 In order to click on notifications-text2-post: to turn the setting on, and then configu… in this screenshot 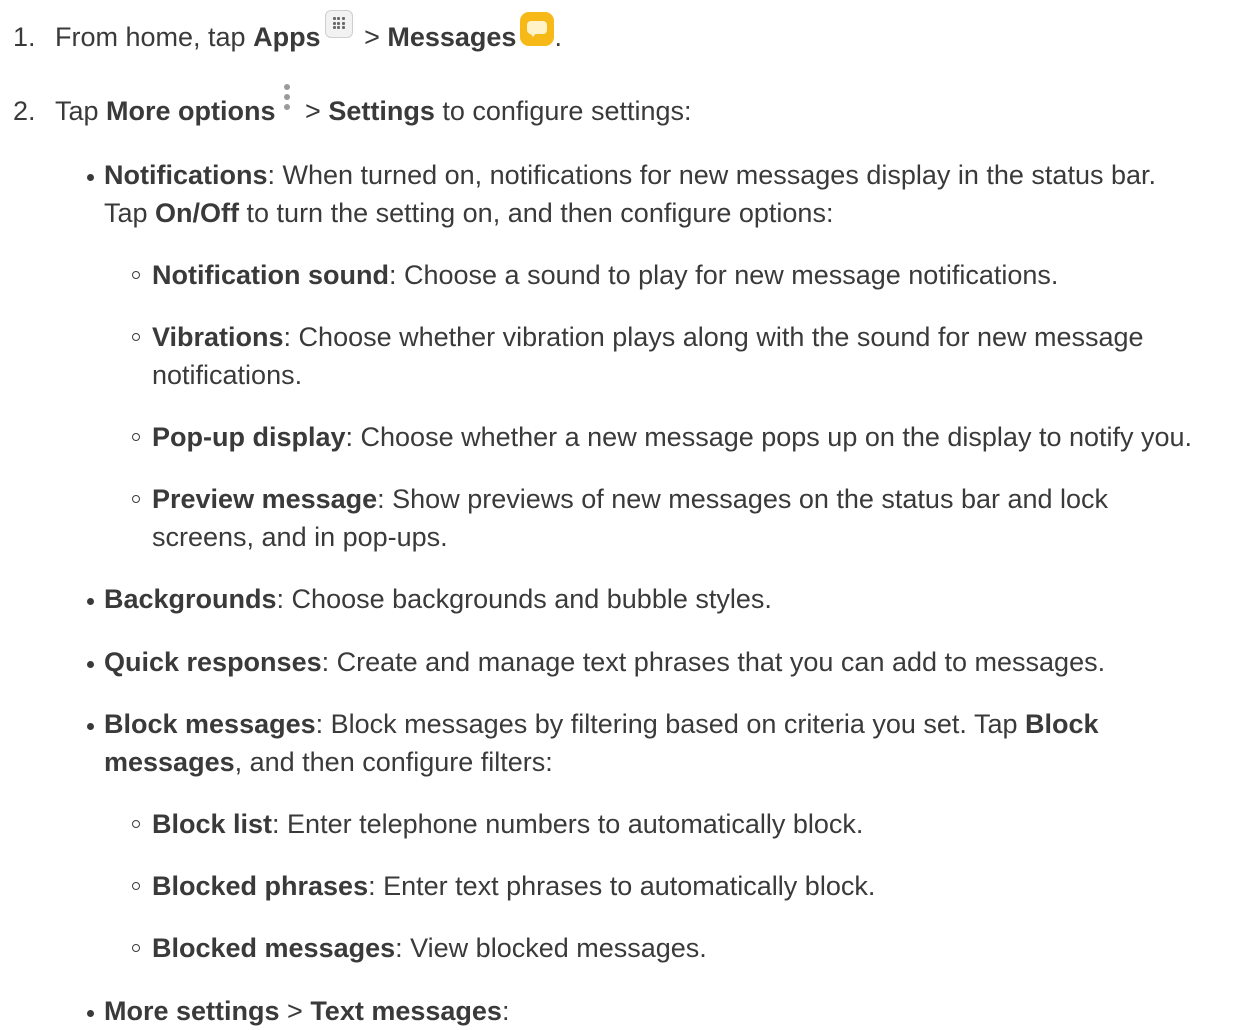, I will do `click(536, 213)`.